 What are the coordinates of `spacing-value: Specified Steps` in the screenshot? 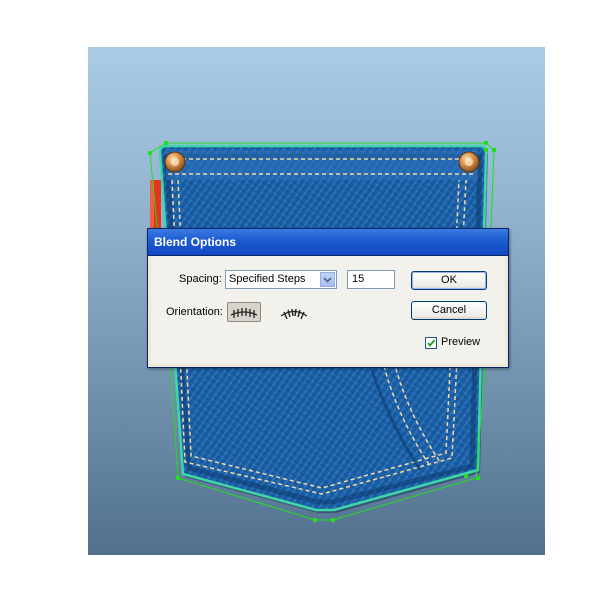 It's located at (267, 279).